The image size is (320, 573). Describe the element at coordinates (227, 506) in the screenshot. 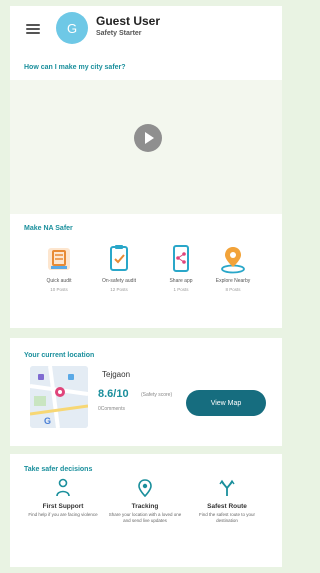

I see `option-title: Safest Route` at that location.